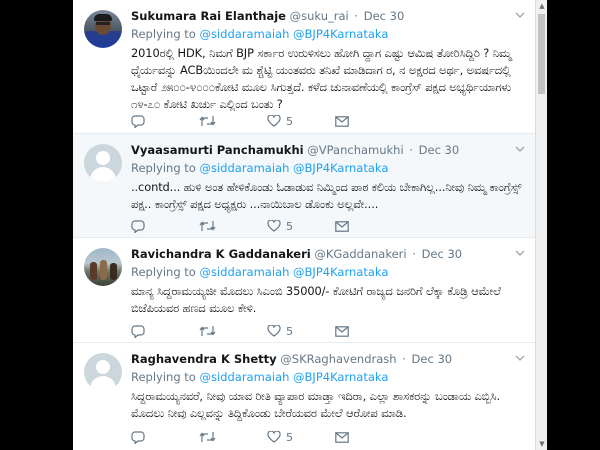  Describe the element at coordinates (542, 444) in the screenshot. I see `scroll-down-icon: ▼` at that location.